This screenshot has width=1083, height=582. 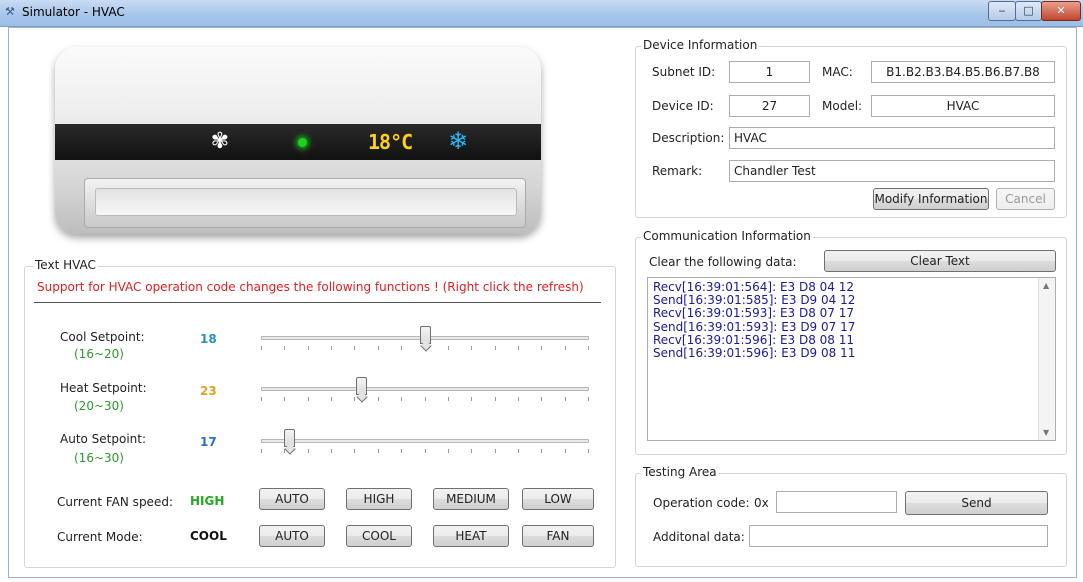 I want to click on log-line: Recv[16:39:01:593]: E3 D8 07 17, so click(x=754, y=313).